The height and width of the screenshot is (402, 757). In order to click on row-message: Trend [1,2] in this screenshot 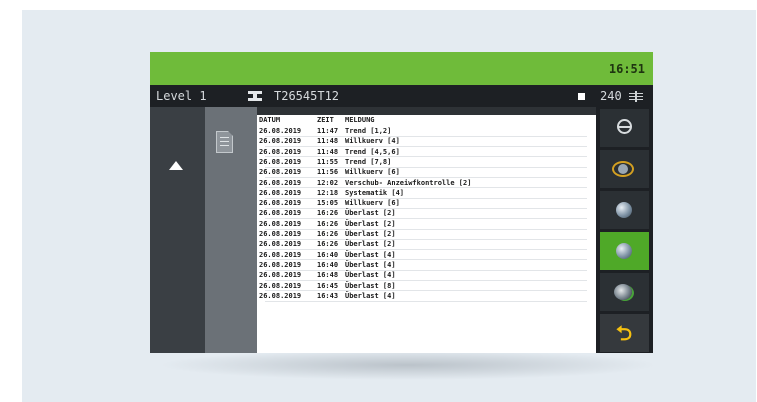, I will do `click(368, 131)`.